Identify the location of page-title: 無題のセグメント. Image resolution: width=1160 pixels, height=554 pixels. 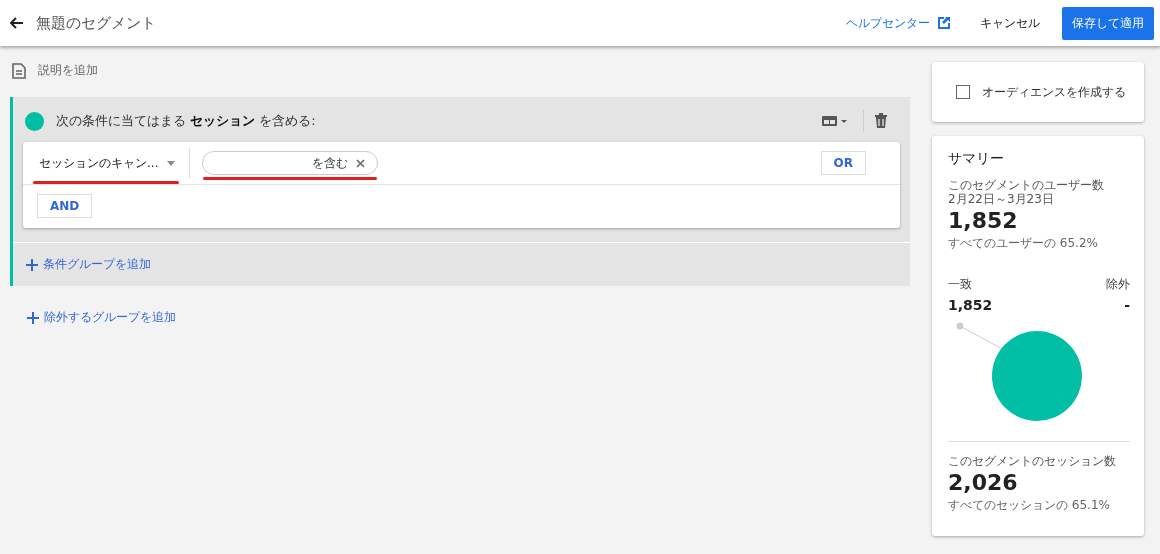
(96, 23).